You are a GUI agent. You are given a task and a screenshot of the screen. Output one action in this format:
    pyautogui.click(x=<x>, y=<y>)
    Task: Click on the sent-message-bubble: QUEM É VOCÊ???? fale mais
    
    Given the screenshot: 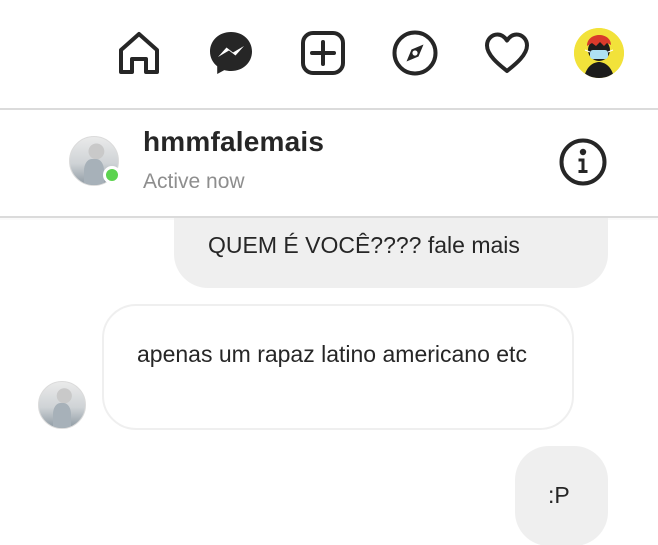 What is the action you would take?
    pyautogui.click(x=391, y=253)
    